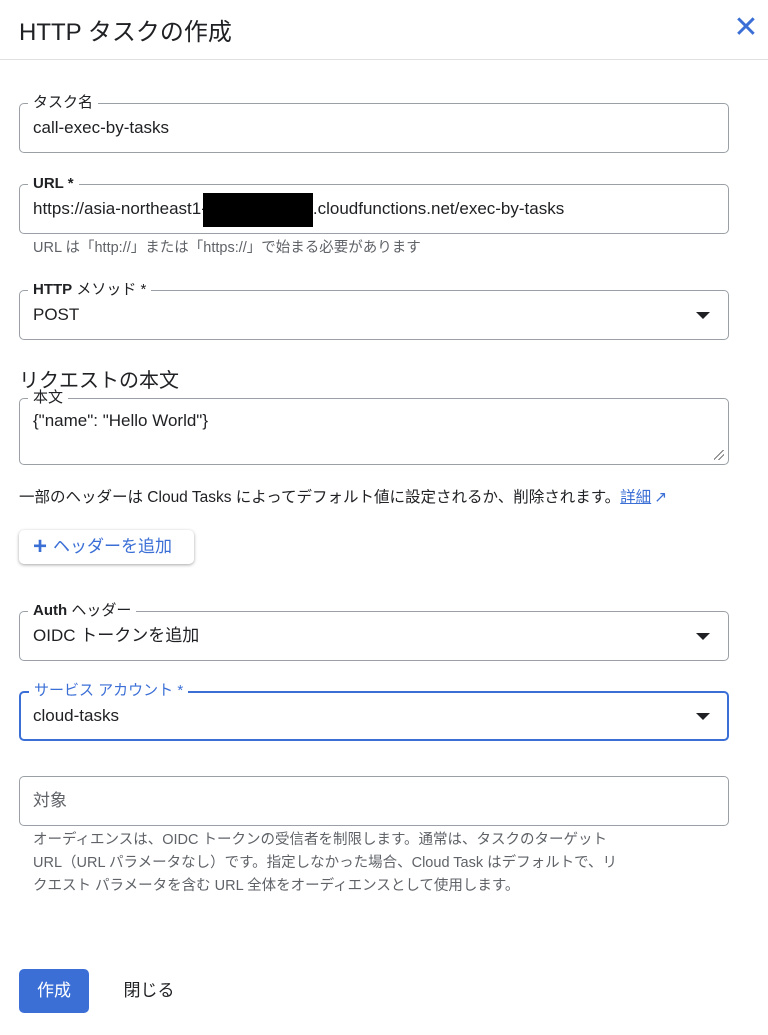 This screenshot has width=768, height=1035. Describe the element at coordinates (635, 497) in the screenshot. I see `learn-more-link: 詳細` at that location.